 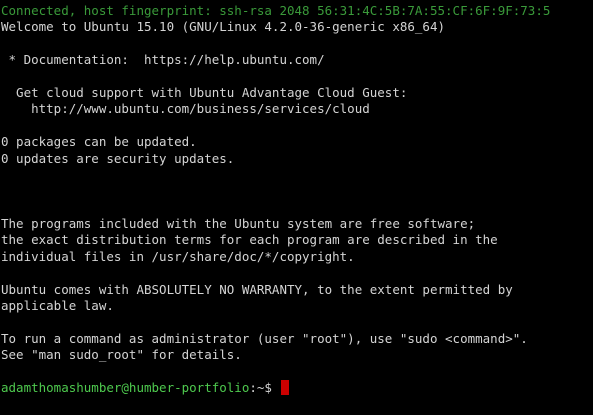 I want to click on prompt-path: :~$, so click(x=264, y=387).